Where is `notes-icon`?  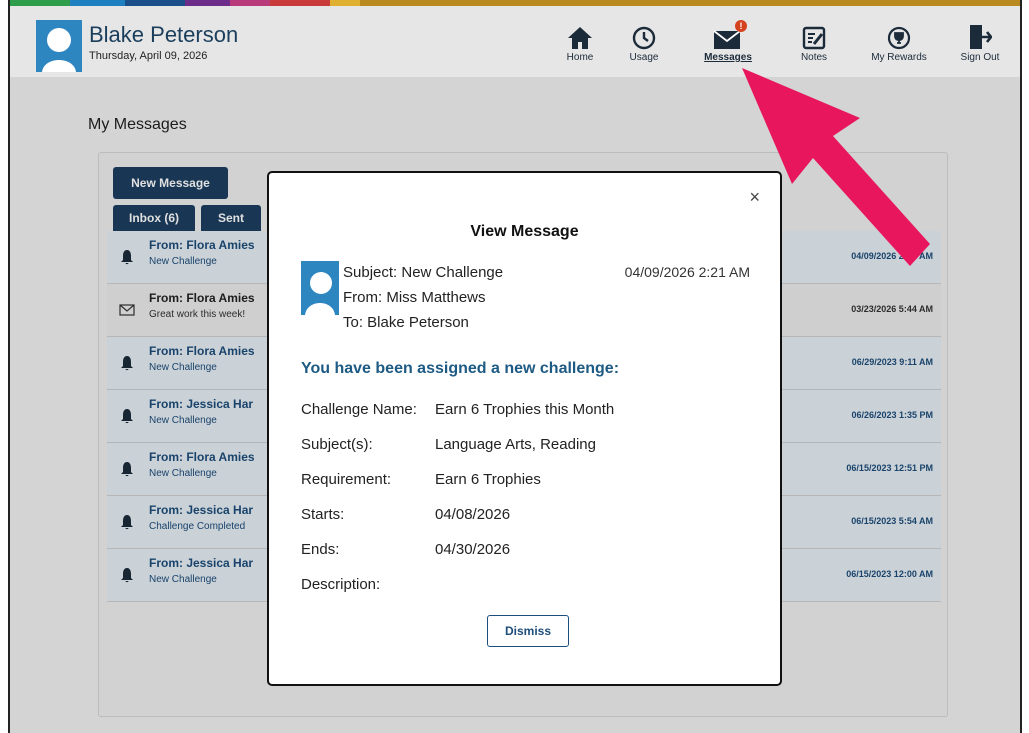
notes-icon is located at coordinates (814, 35).